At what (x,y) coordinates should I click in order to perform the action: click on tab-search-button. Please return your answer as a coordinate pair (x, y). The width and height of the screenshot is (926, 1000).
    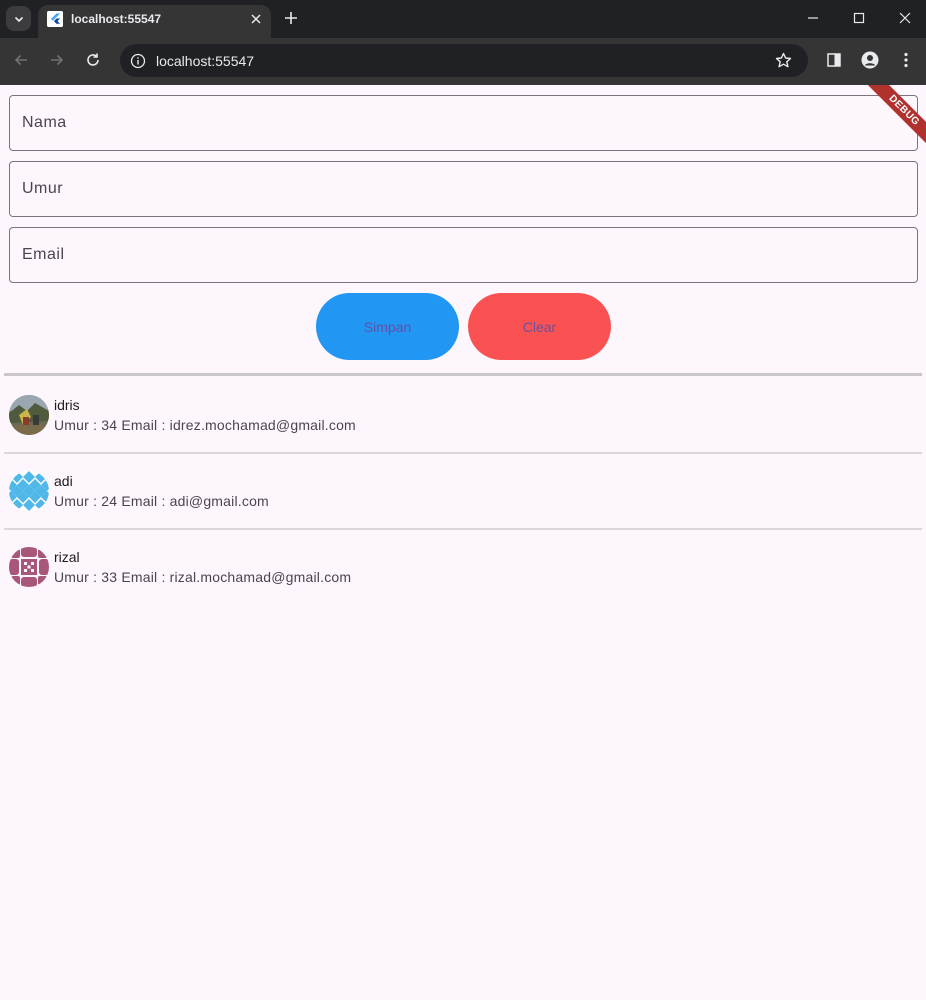
    Looking at the image, I should click on (18, 18).